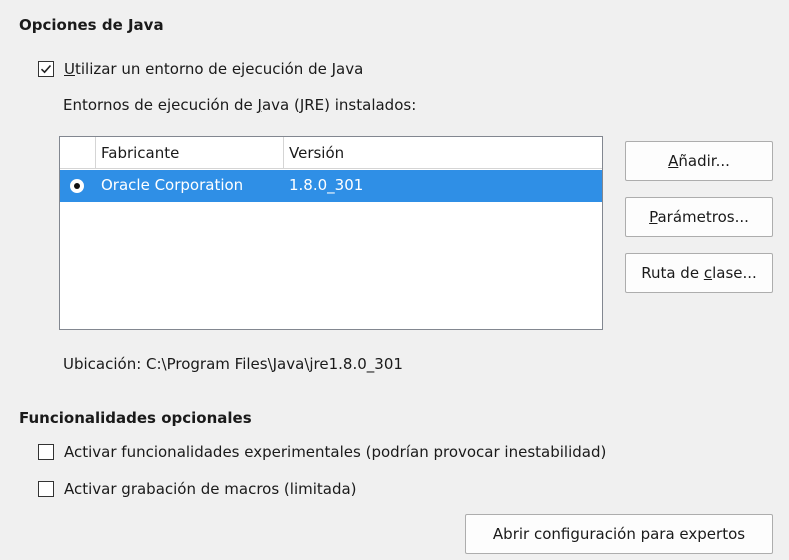 The height and width of the screenshot is (560, 789). What do you see at coordinates (140, 153) in the screenshot?
I see `column-header-vendor-label: Fabricante` at bounding box center [140, 153].